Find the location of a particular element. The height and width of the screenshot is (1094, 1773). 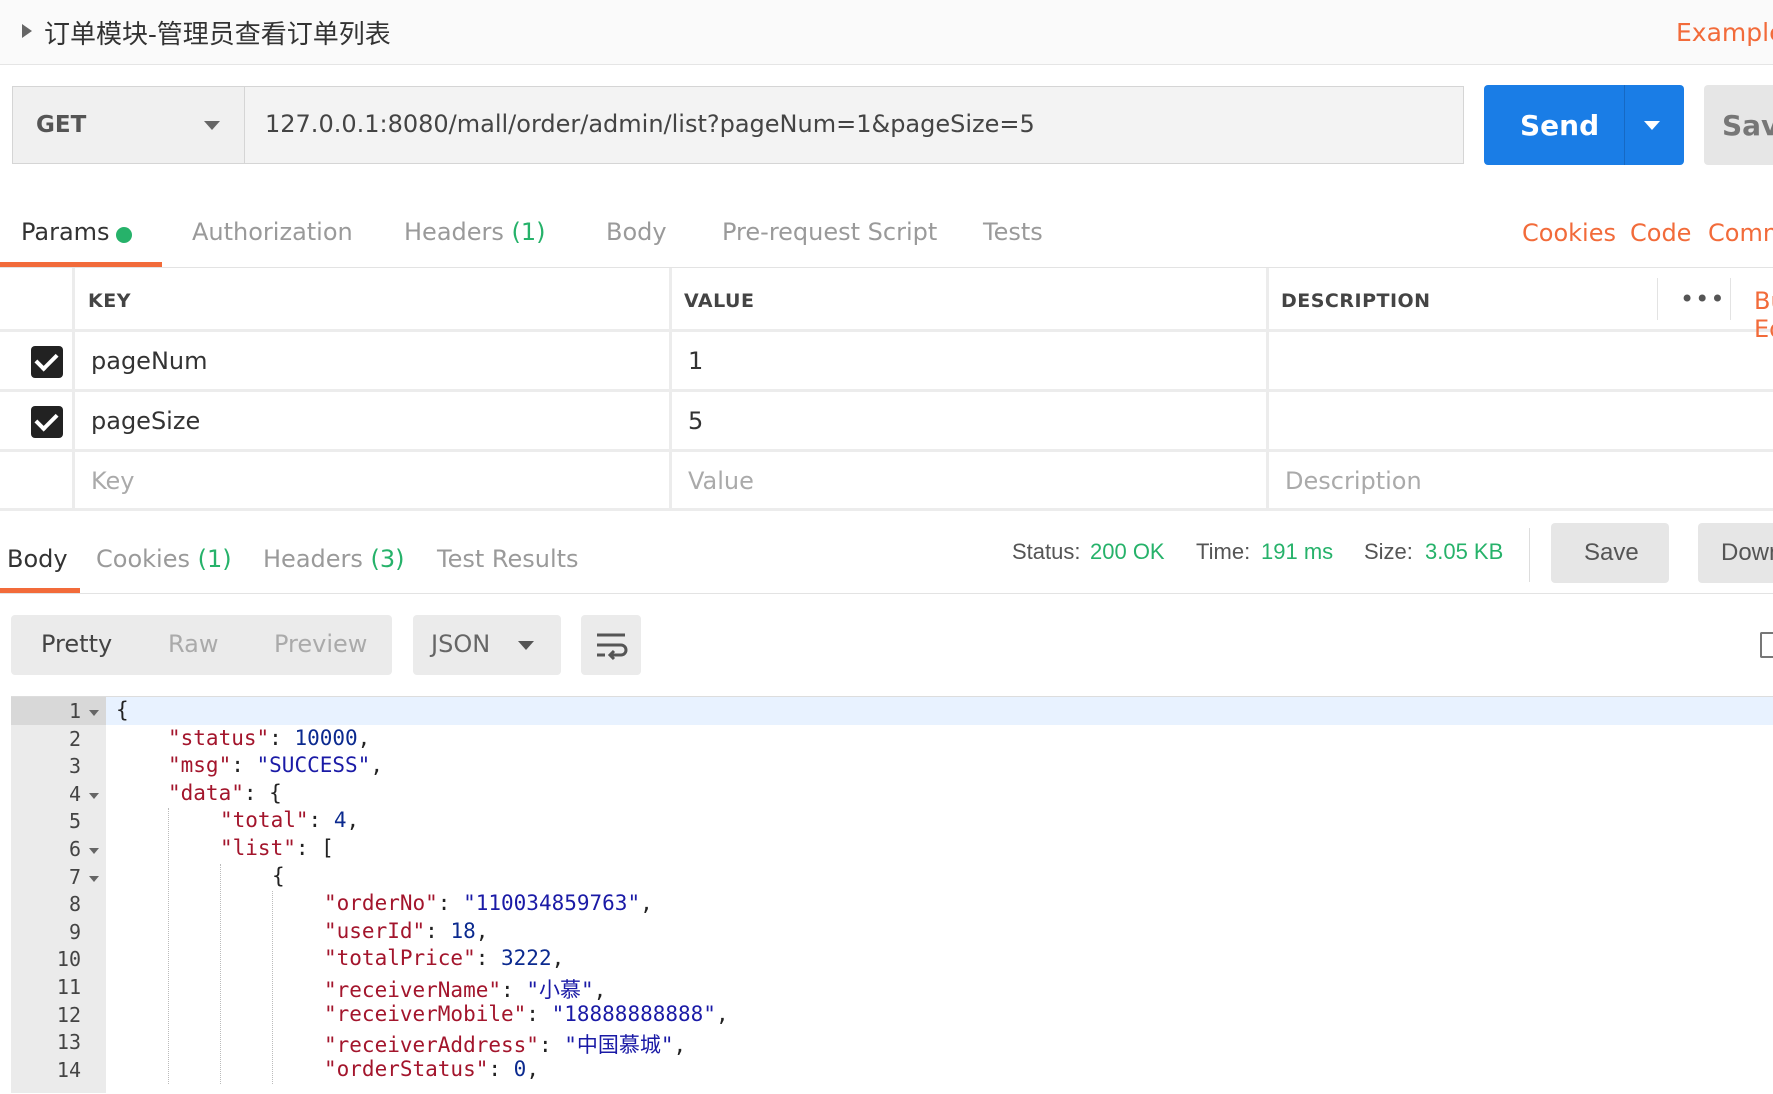

send-divider is located at coordinates (1624, 125).